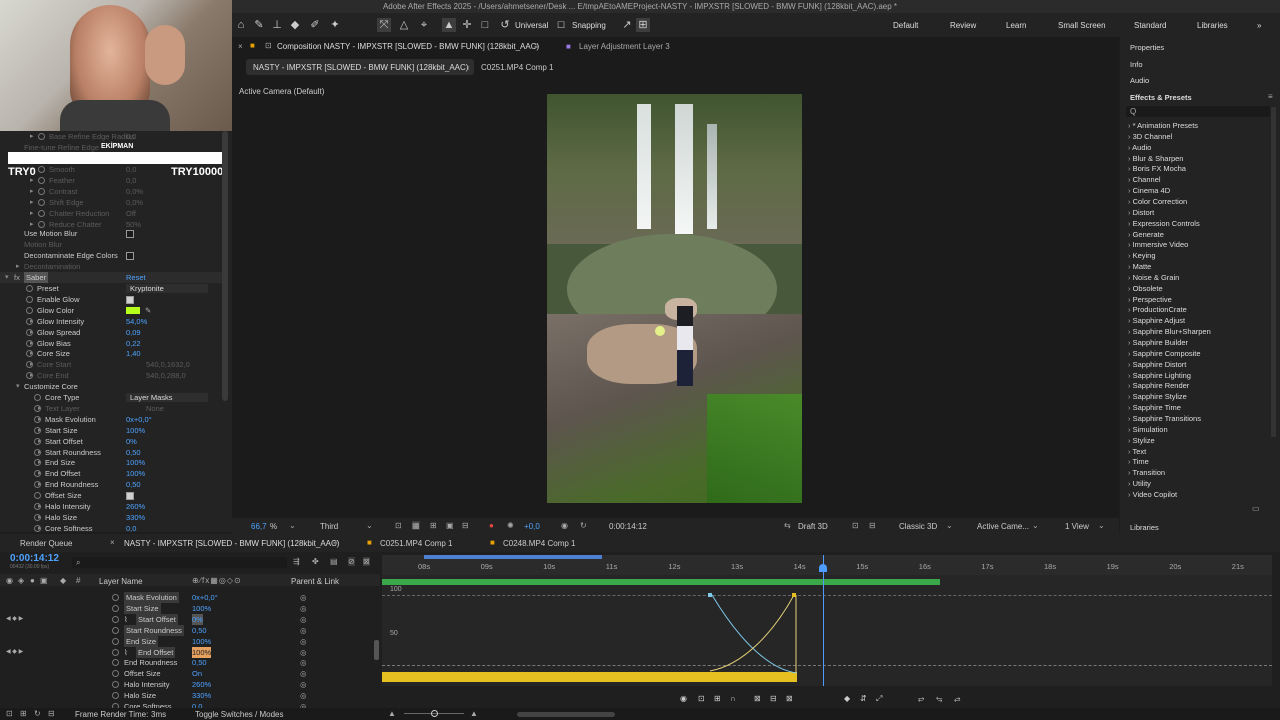  I want to click on workspace-libraries: Libraries, so click(1212, 25).